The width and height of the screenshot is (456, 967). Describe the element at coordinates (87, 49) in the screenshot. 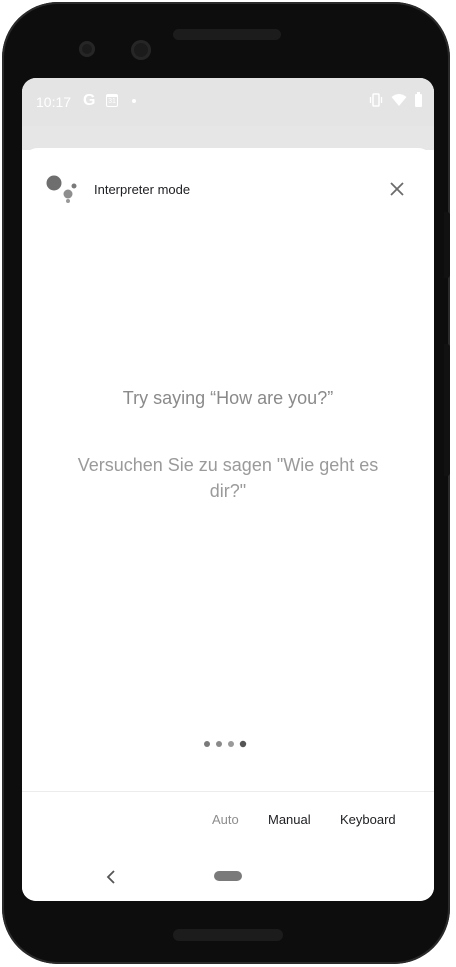

I see `front-camera-left` at that location.